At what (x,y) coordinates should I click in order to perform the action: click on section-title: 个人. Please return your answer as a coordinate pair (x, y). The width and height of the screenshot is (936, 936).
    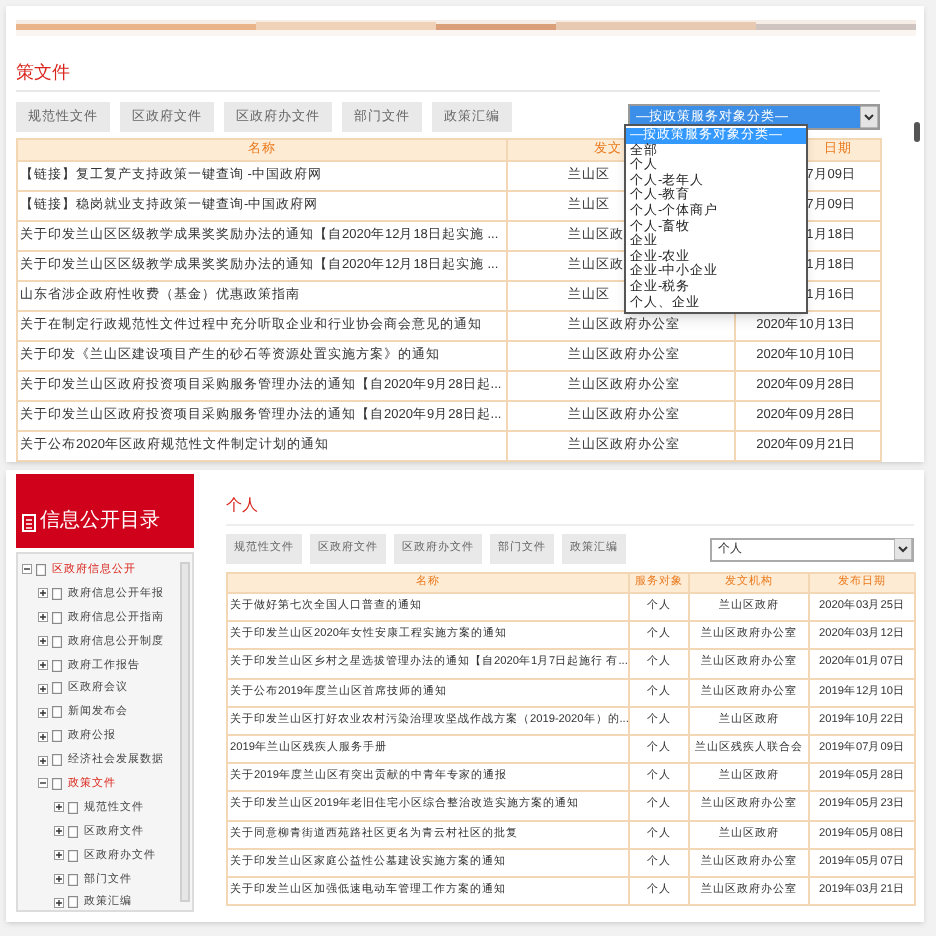
    Looking at the image, I should click on (242, 506).